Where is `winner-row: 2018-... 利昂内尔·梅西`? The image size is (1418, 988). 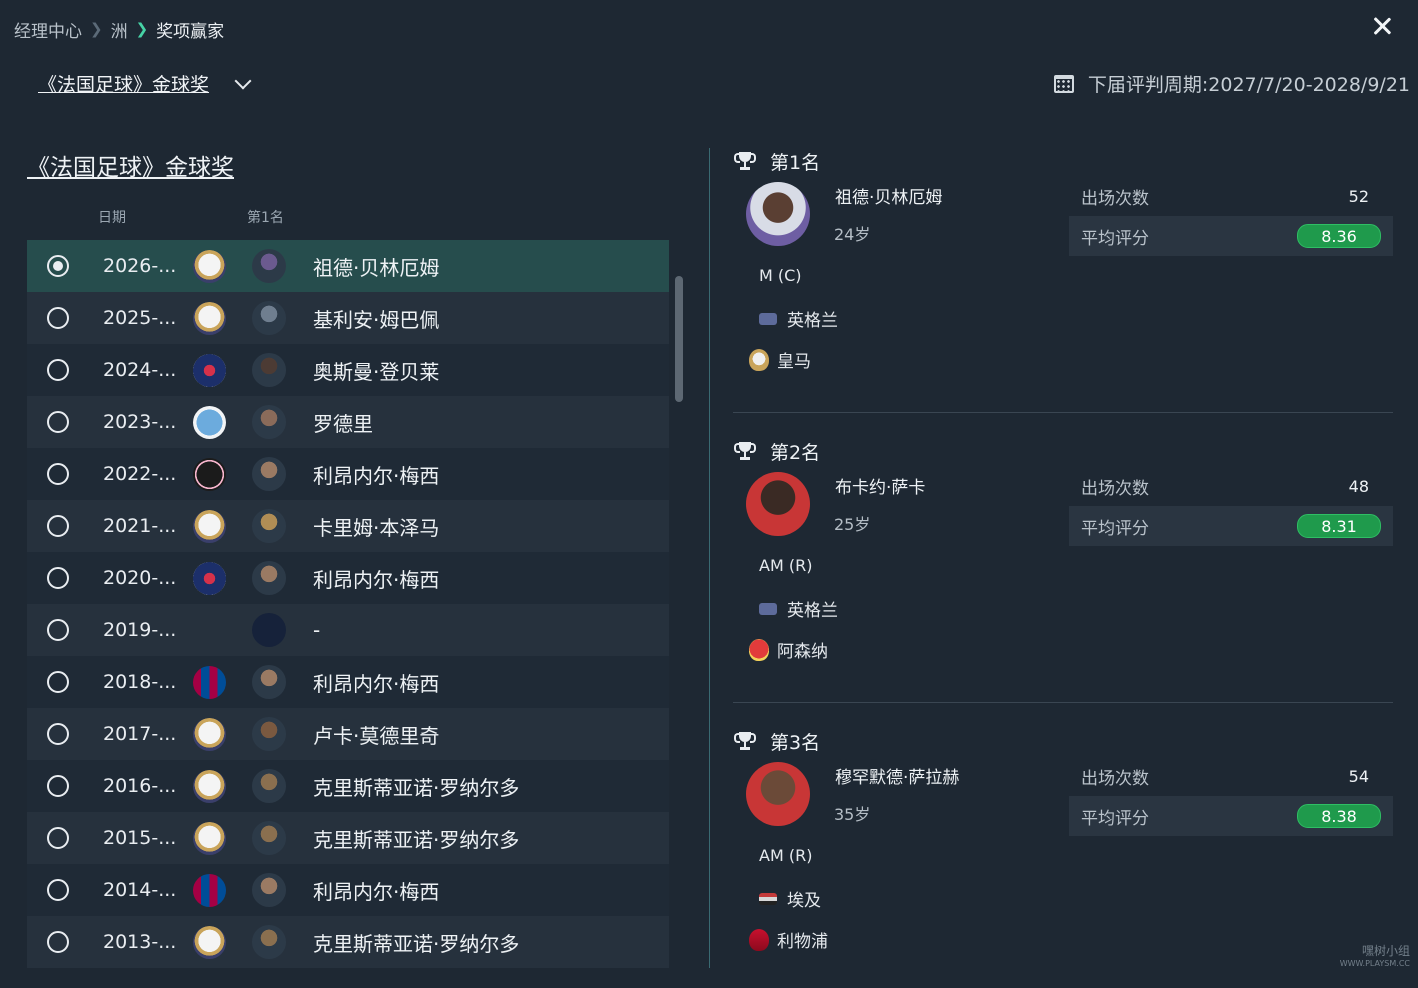
winner-row: 2018-... 利昂内尔·梅西 is located at coordinates (348, 682).